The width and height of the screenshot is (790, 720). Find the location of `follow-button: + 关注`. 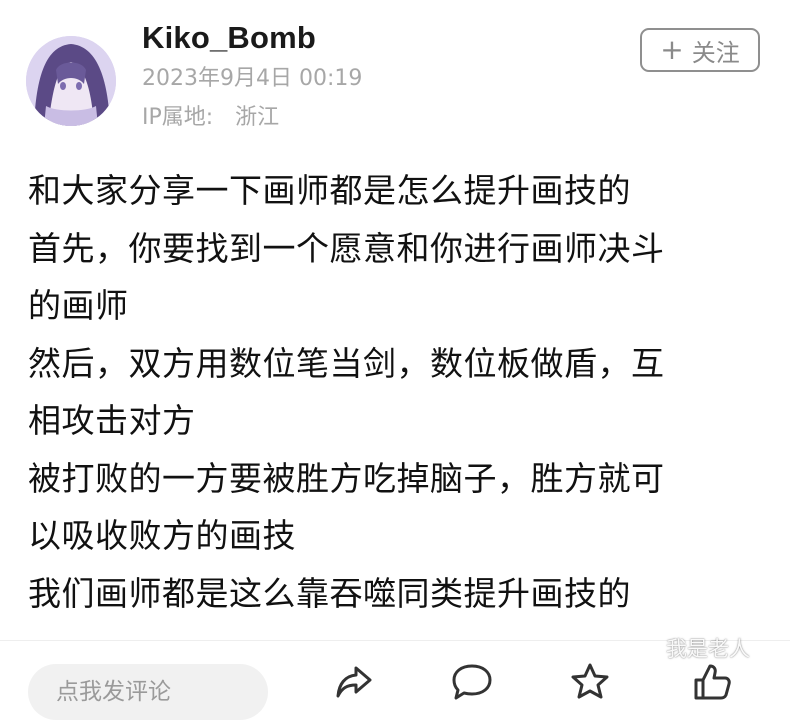

follow-button: + 关注 is located at coordinates (700, 50).